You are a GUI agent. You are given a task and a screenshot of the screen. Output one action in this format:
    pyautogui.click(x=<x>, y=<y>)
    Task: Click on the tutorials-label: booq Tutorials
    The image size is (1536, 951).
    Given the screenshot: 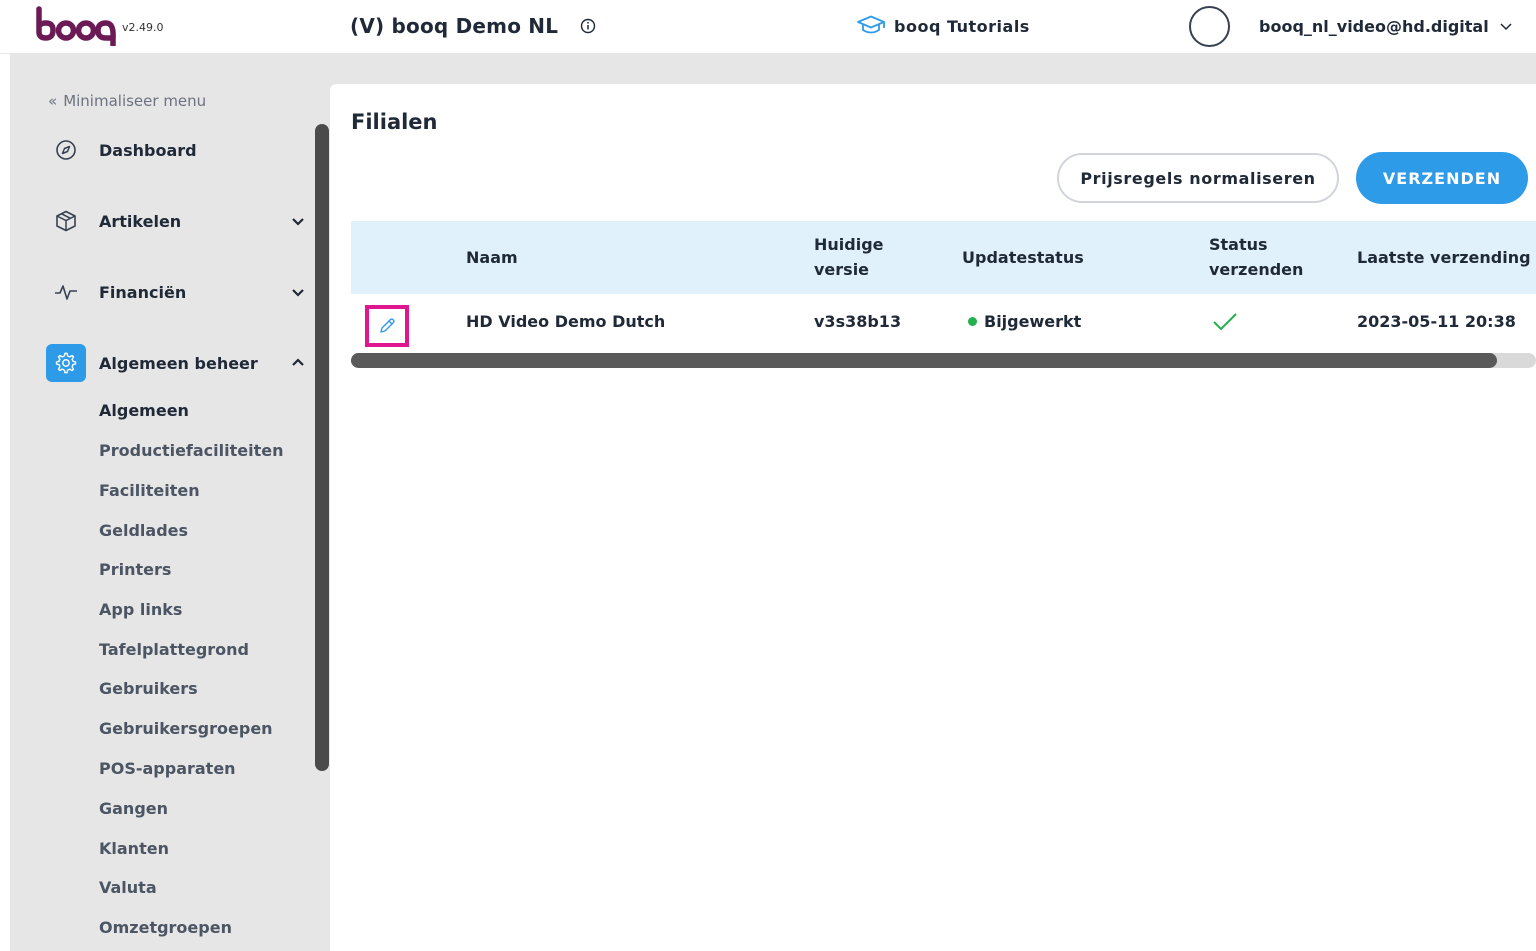 What is the action you would take?
    pyautogui.click(x=962, y=26)
    